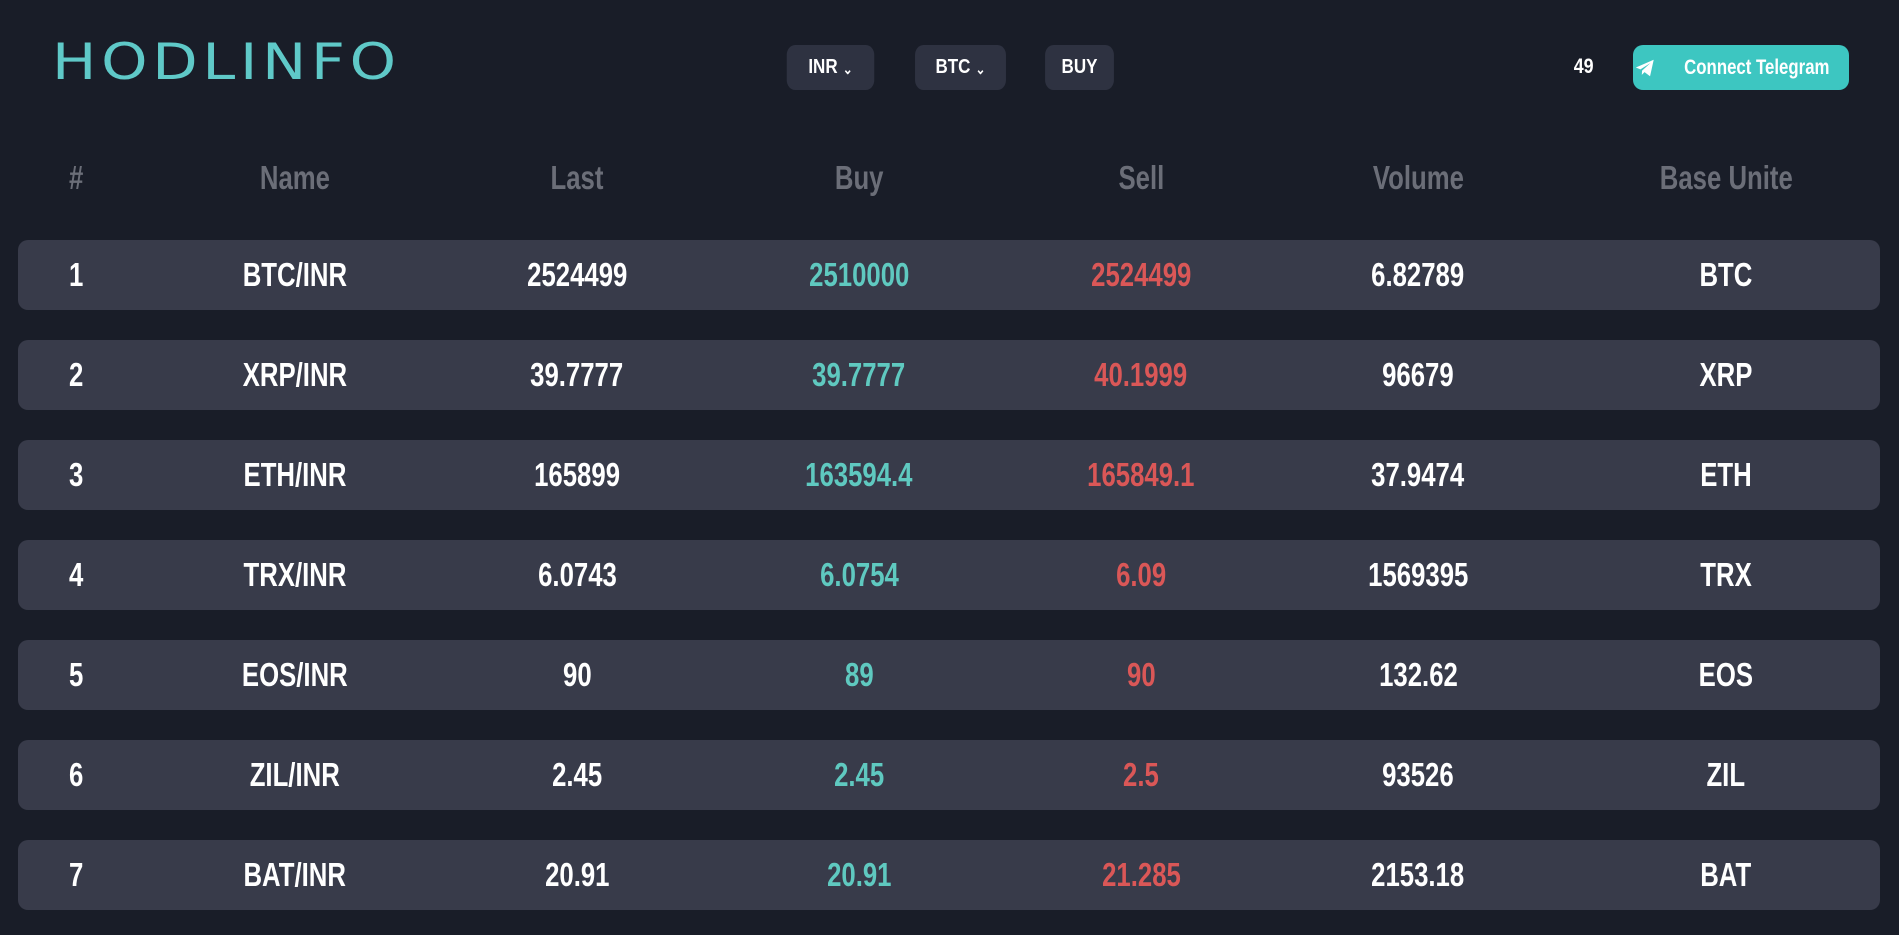 The height and width of the screenshot is (935, 1899). What do you see at coordinates (859, 674) in the screenshot?
I see `buy-price: 89` at bounding box center [859, 674].